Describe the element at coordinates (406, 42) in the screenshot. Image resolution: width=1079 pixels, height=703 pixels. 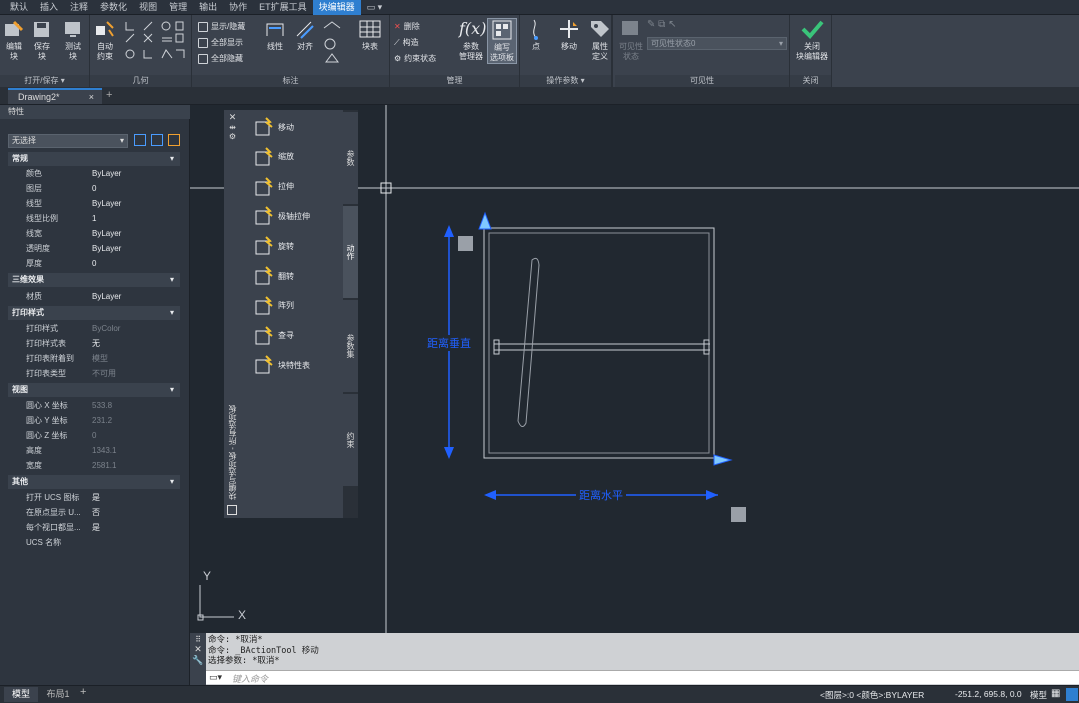
I see `construct-button: ⟋ 构造` at that location.